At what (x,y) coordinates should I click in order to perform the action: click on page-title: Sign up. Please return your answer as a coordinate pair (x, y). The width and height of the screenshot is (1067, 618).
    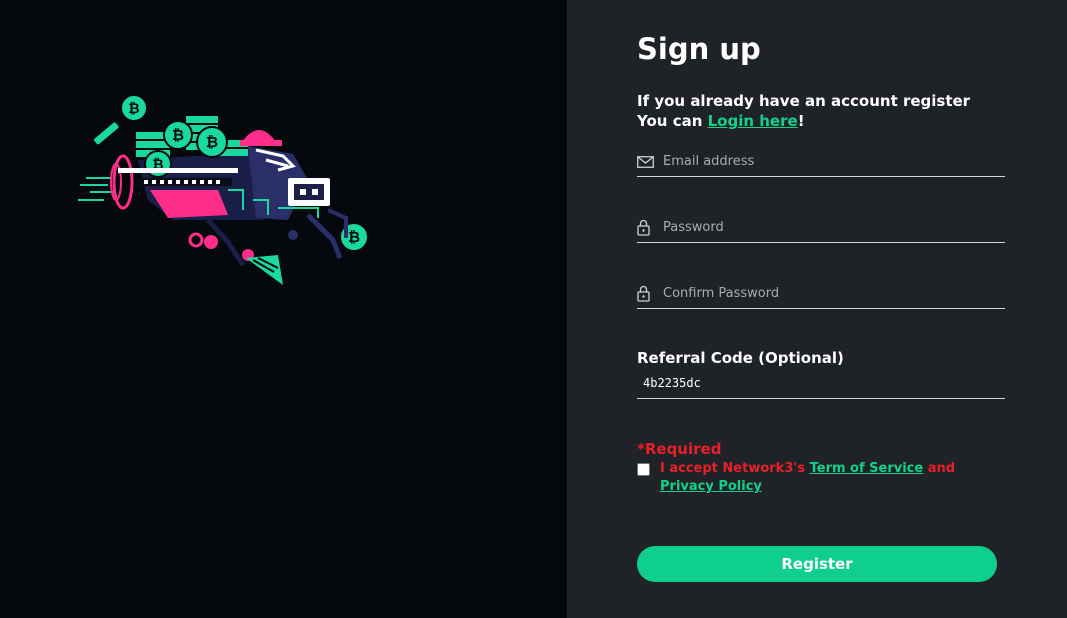
    Looking at the image, I should click on (699, 49).